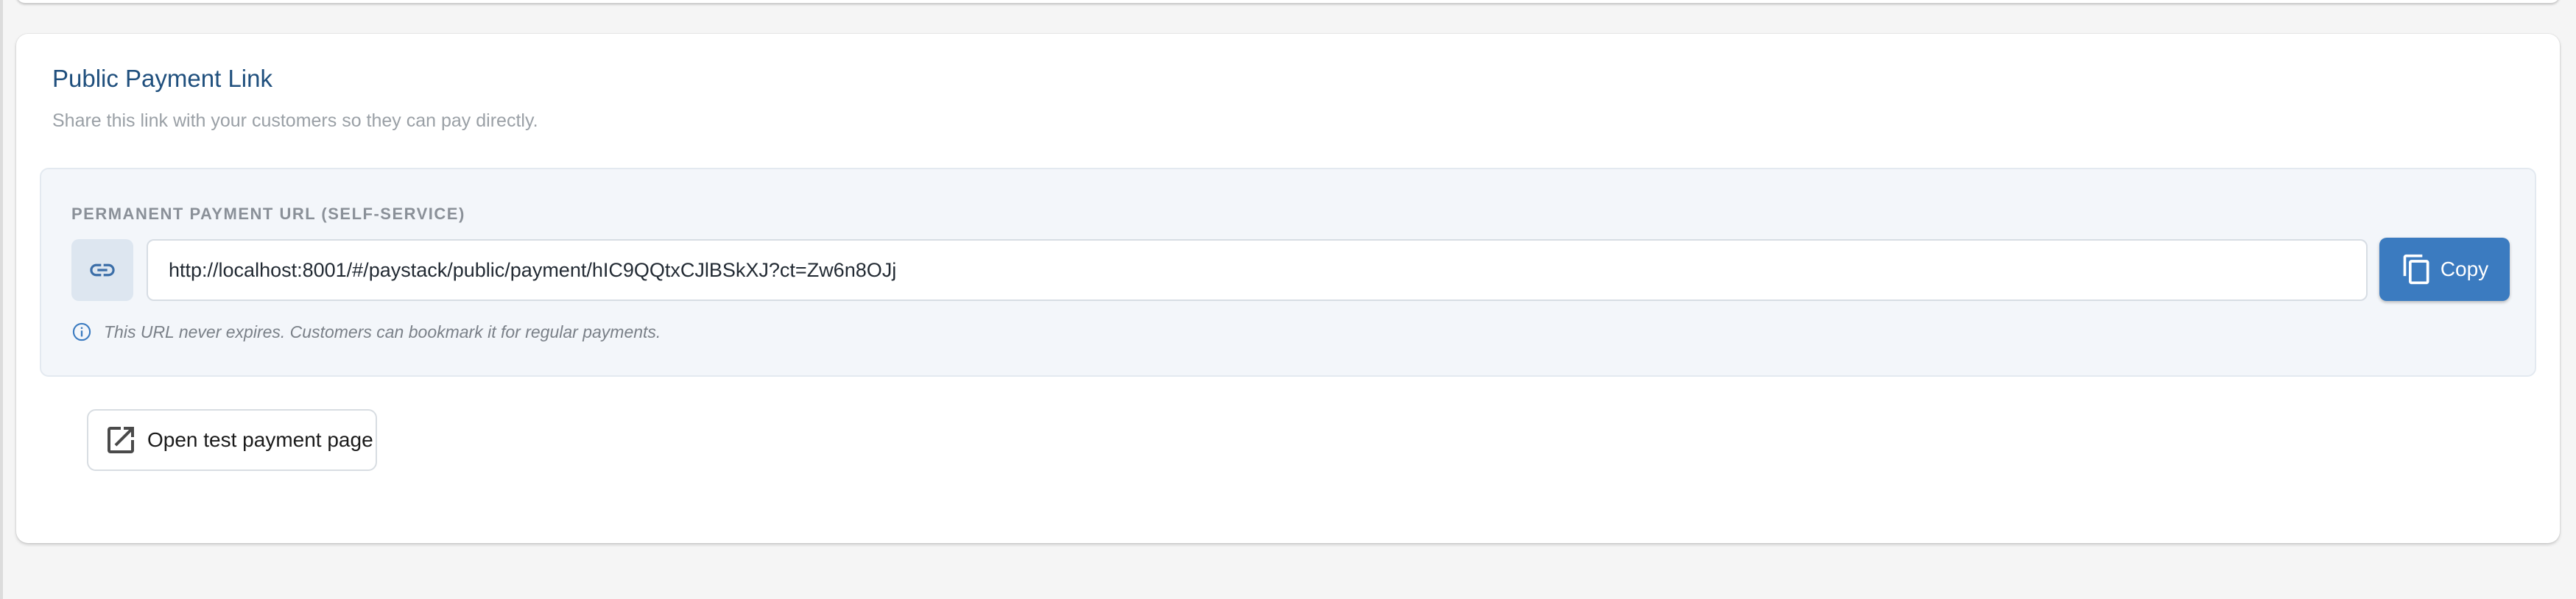  Describe the element at coordinates (81, 331) in the screenshot. I see `info-icon` at that location.